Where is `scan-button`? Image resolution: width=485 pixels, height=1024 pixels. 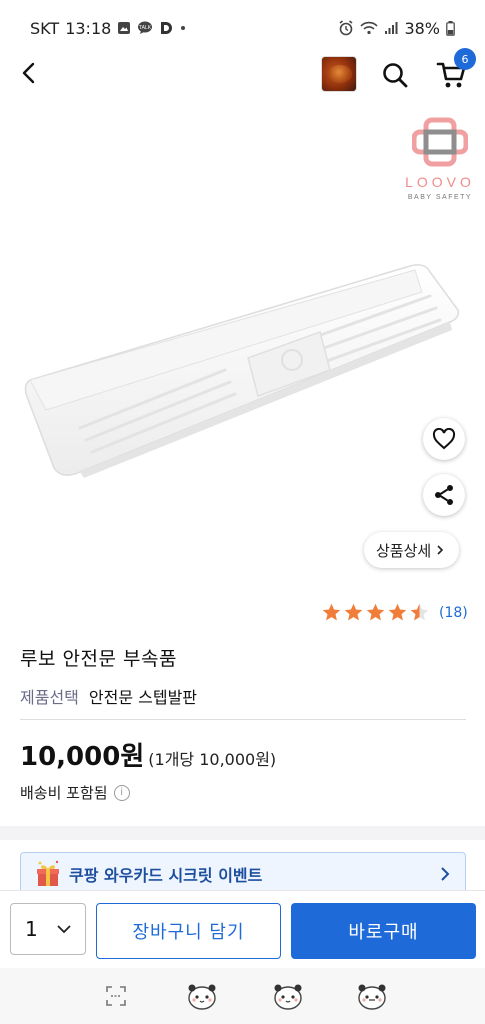 scan-button is located at coordinates (116, 996).